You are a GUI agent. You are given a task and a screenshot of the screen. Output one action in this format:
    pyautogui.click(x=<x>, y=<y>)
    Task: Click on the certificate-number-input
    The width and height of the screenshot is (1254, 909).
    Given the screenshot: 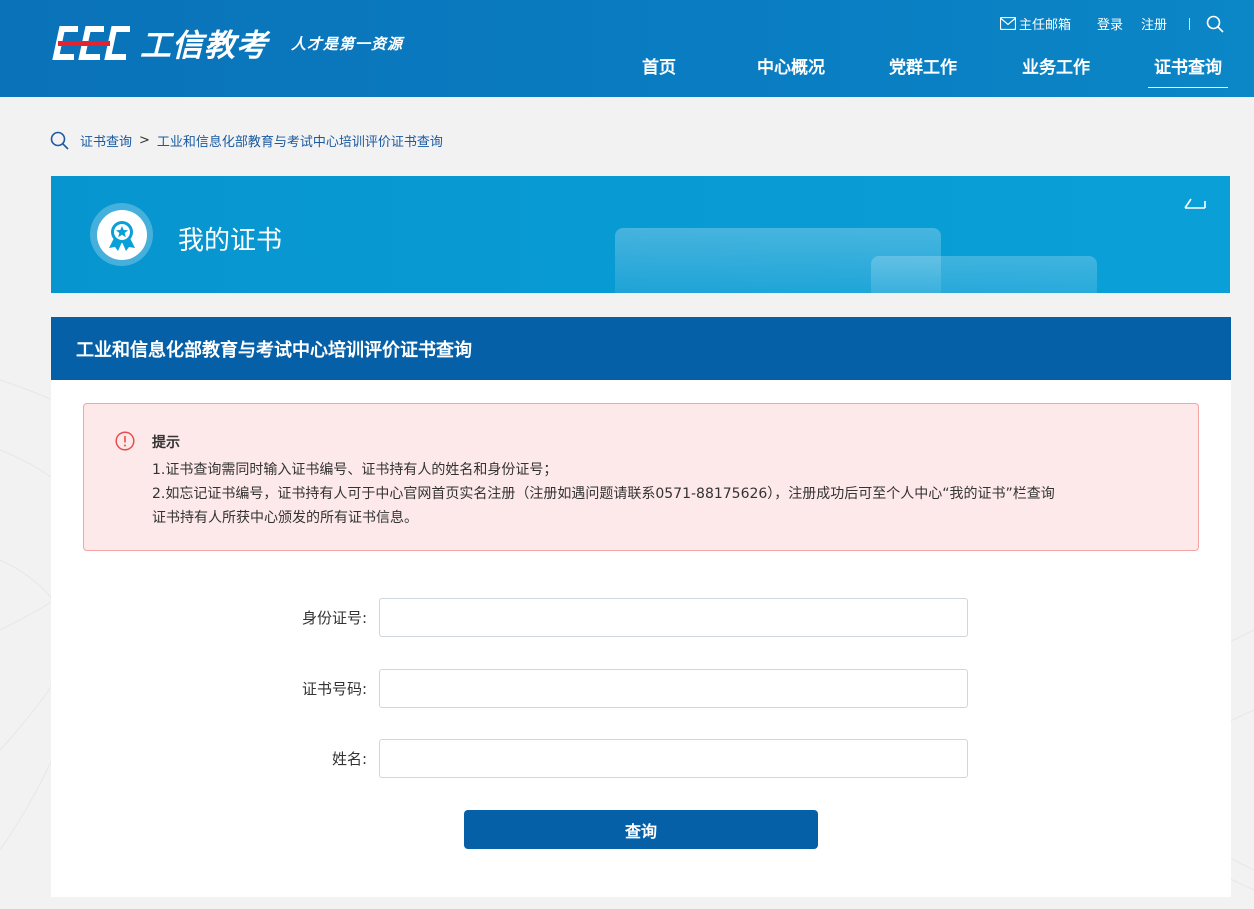 What is the action you would take?
    pyautogui.click(x=673, y=688)
    